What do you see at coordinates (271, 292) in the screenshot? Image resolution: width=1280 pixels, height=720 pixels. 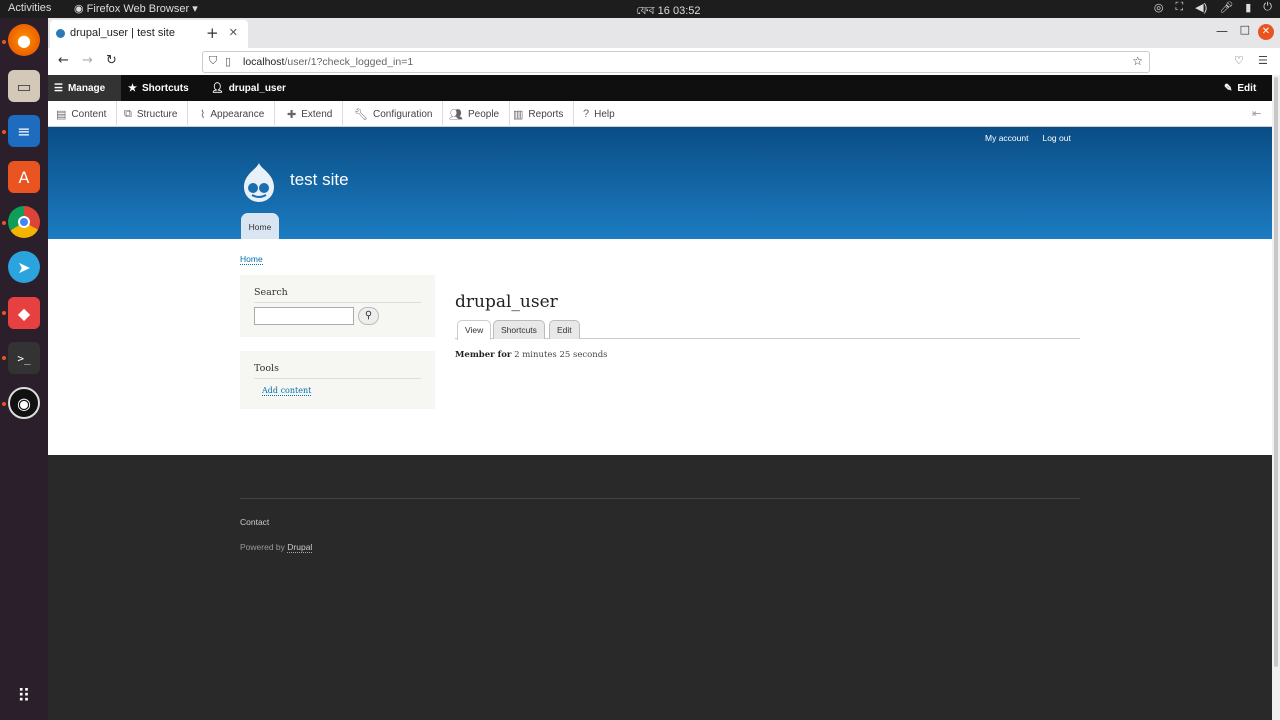 I see `search-block-title: Search` at bounding box center [271, 292].